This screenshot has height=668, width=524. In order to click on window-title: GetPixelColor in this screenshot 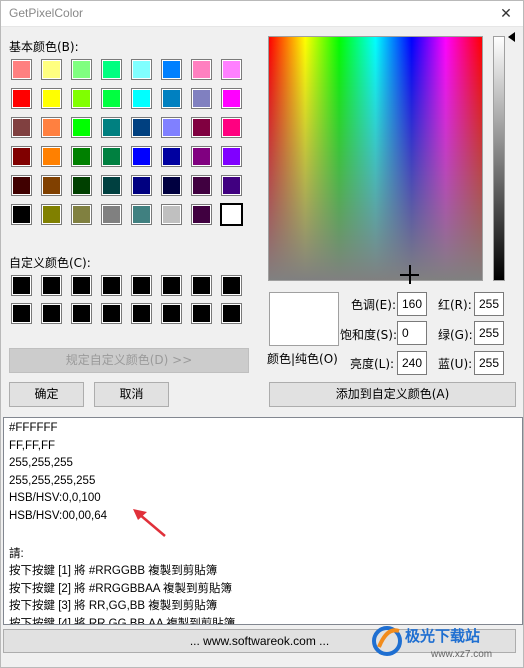, I will do `click(46, 13)`.